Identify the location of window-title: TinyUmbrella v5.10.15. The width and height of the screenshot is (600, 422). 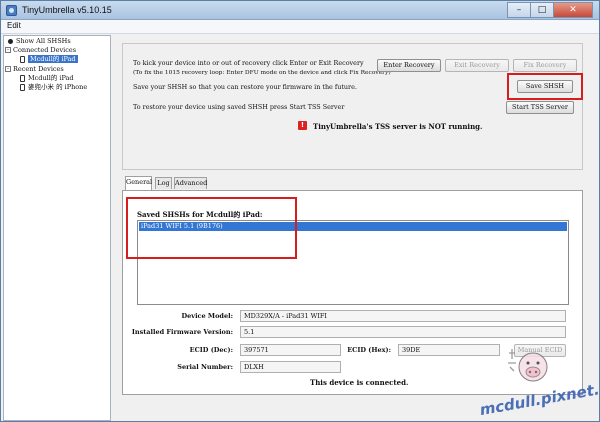
(67, 10).